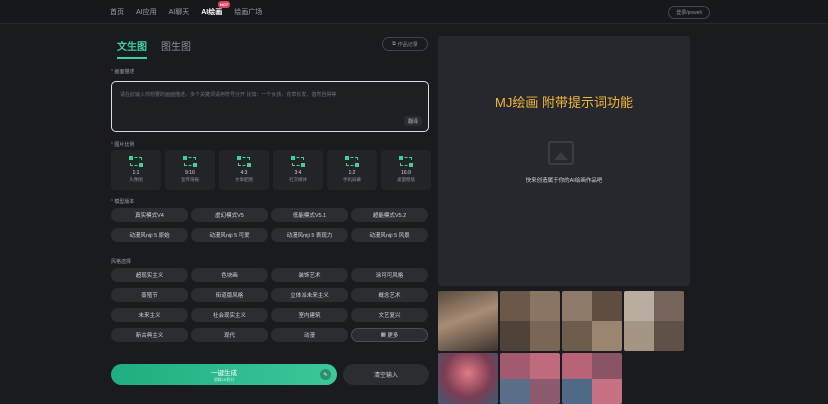  I want to click on ratio-option: 16:9 桌面壁纸, so click(406, 170).